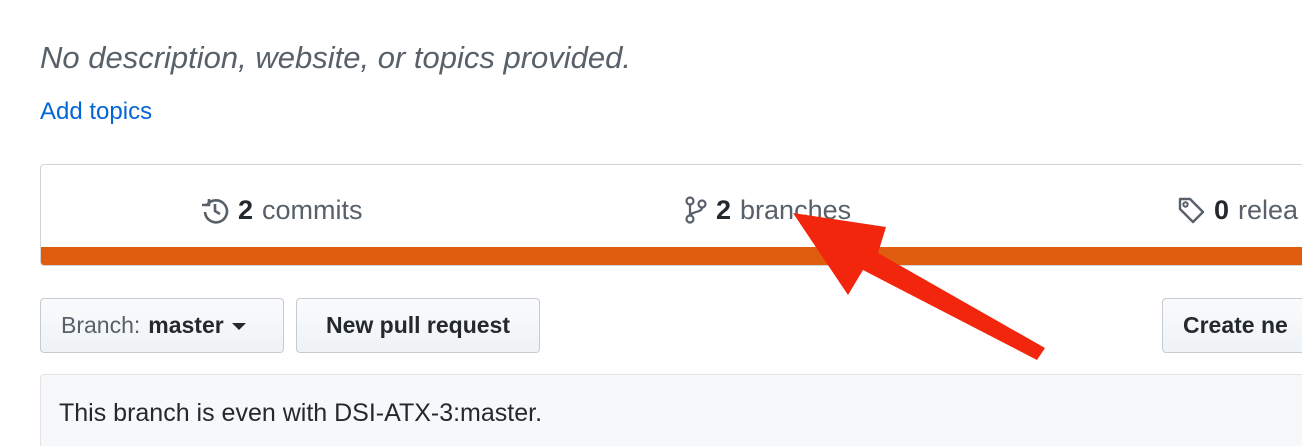 Image resolution: width=1302 pixels, height=446 pixels. I want to click on tag-icon, so click(1191, 210).